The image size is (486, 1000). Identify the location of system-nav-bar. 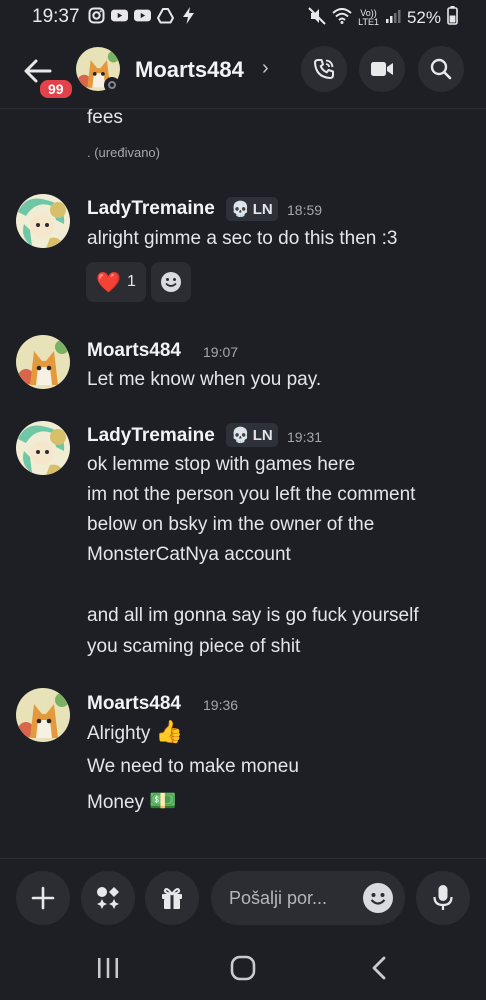
(243, 968).